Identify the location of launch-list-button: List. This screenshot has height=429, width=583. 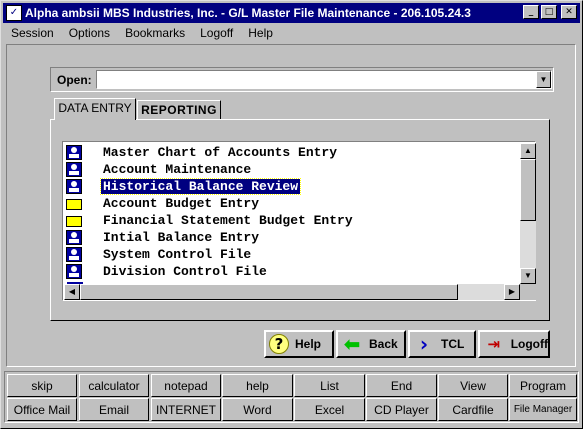
(329, 385).